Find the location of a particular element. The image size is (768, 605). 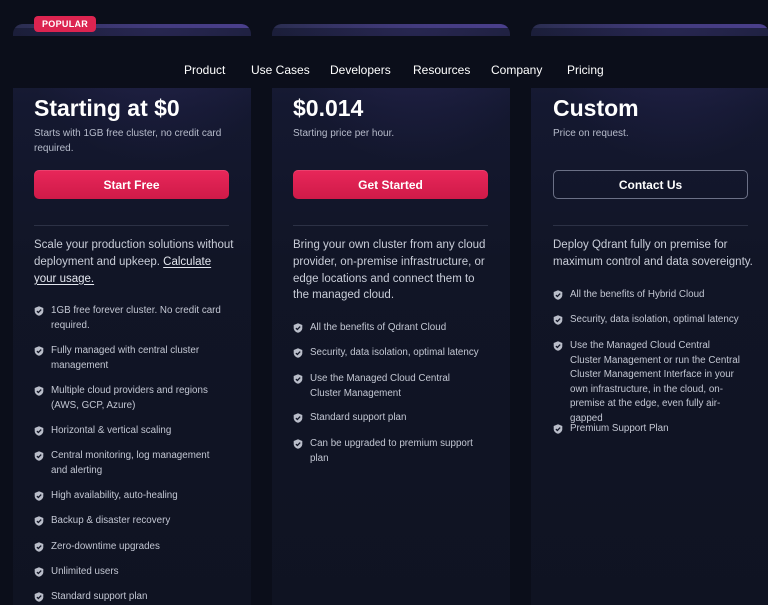

nav-item-product: Product is located at coordinates (204, 70).